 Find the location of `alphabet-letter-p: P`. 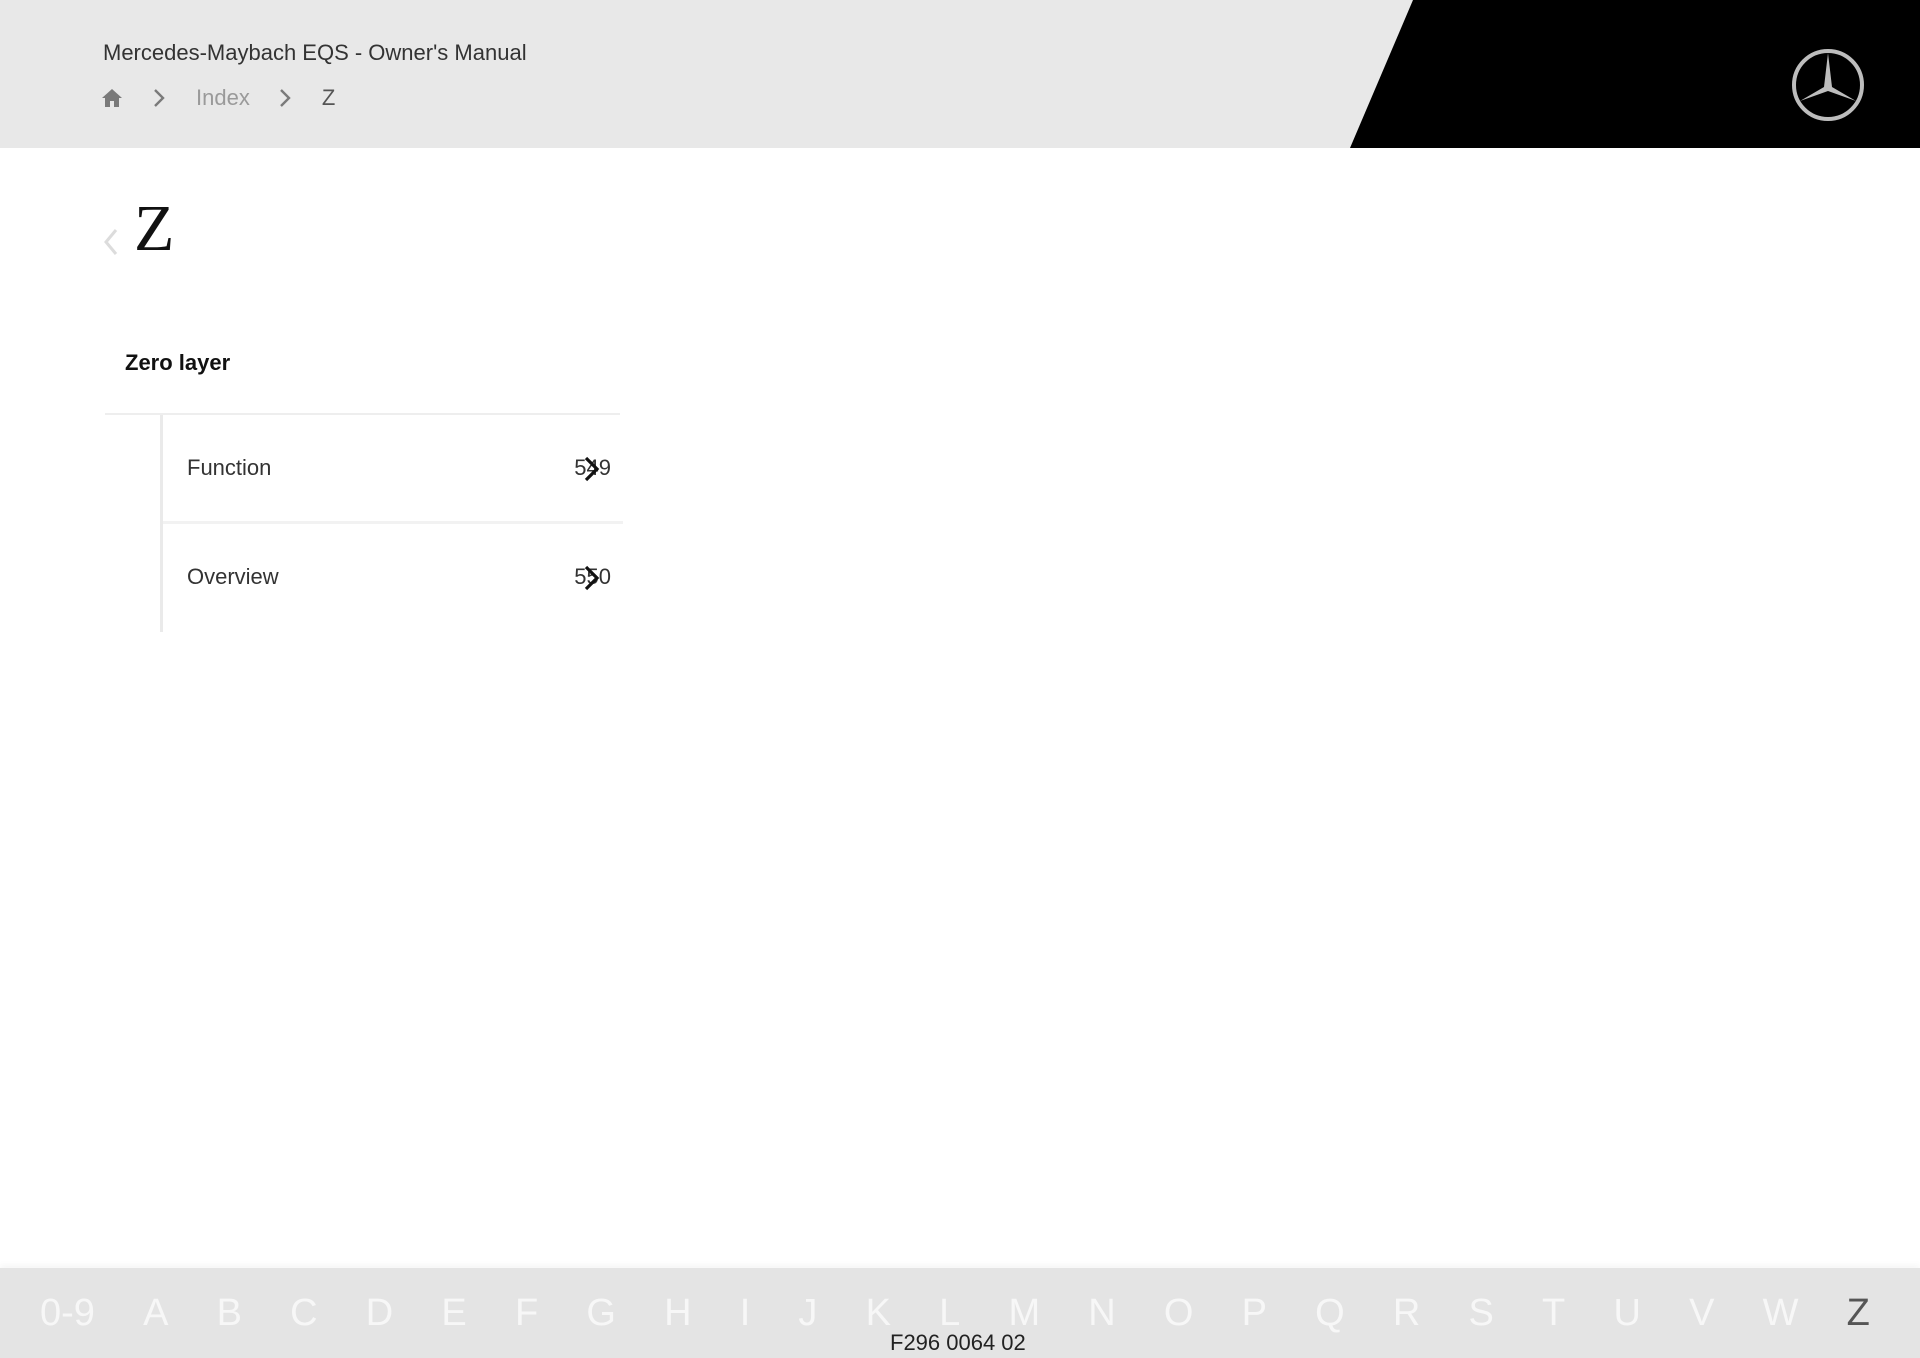

alphabet-letter-p: P is located at coordinates (1254, 1313).